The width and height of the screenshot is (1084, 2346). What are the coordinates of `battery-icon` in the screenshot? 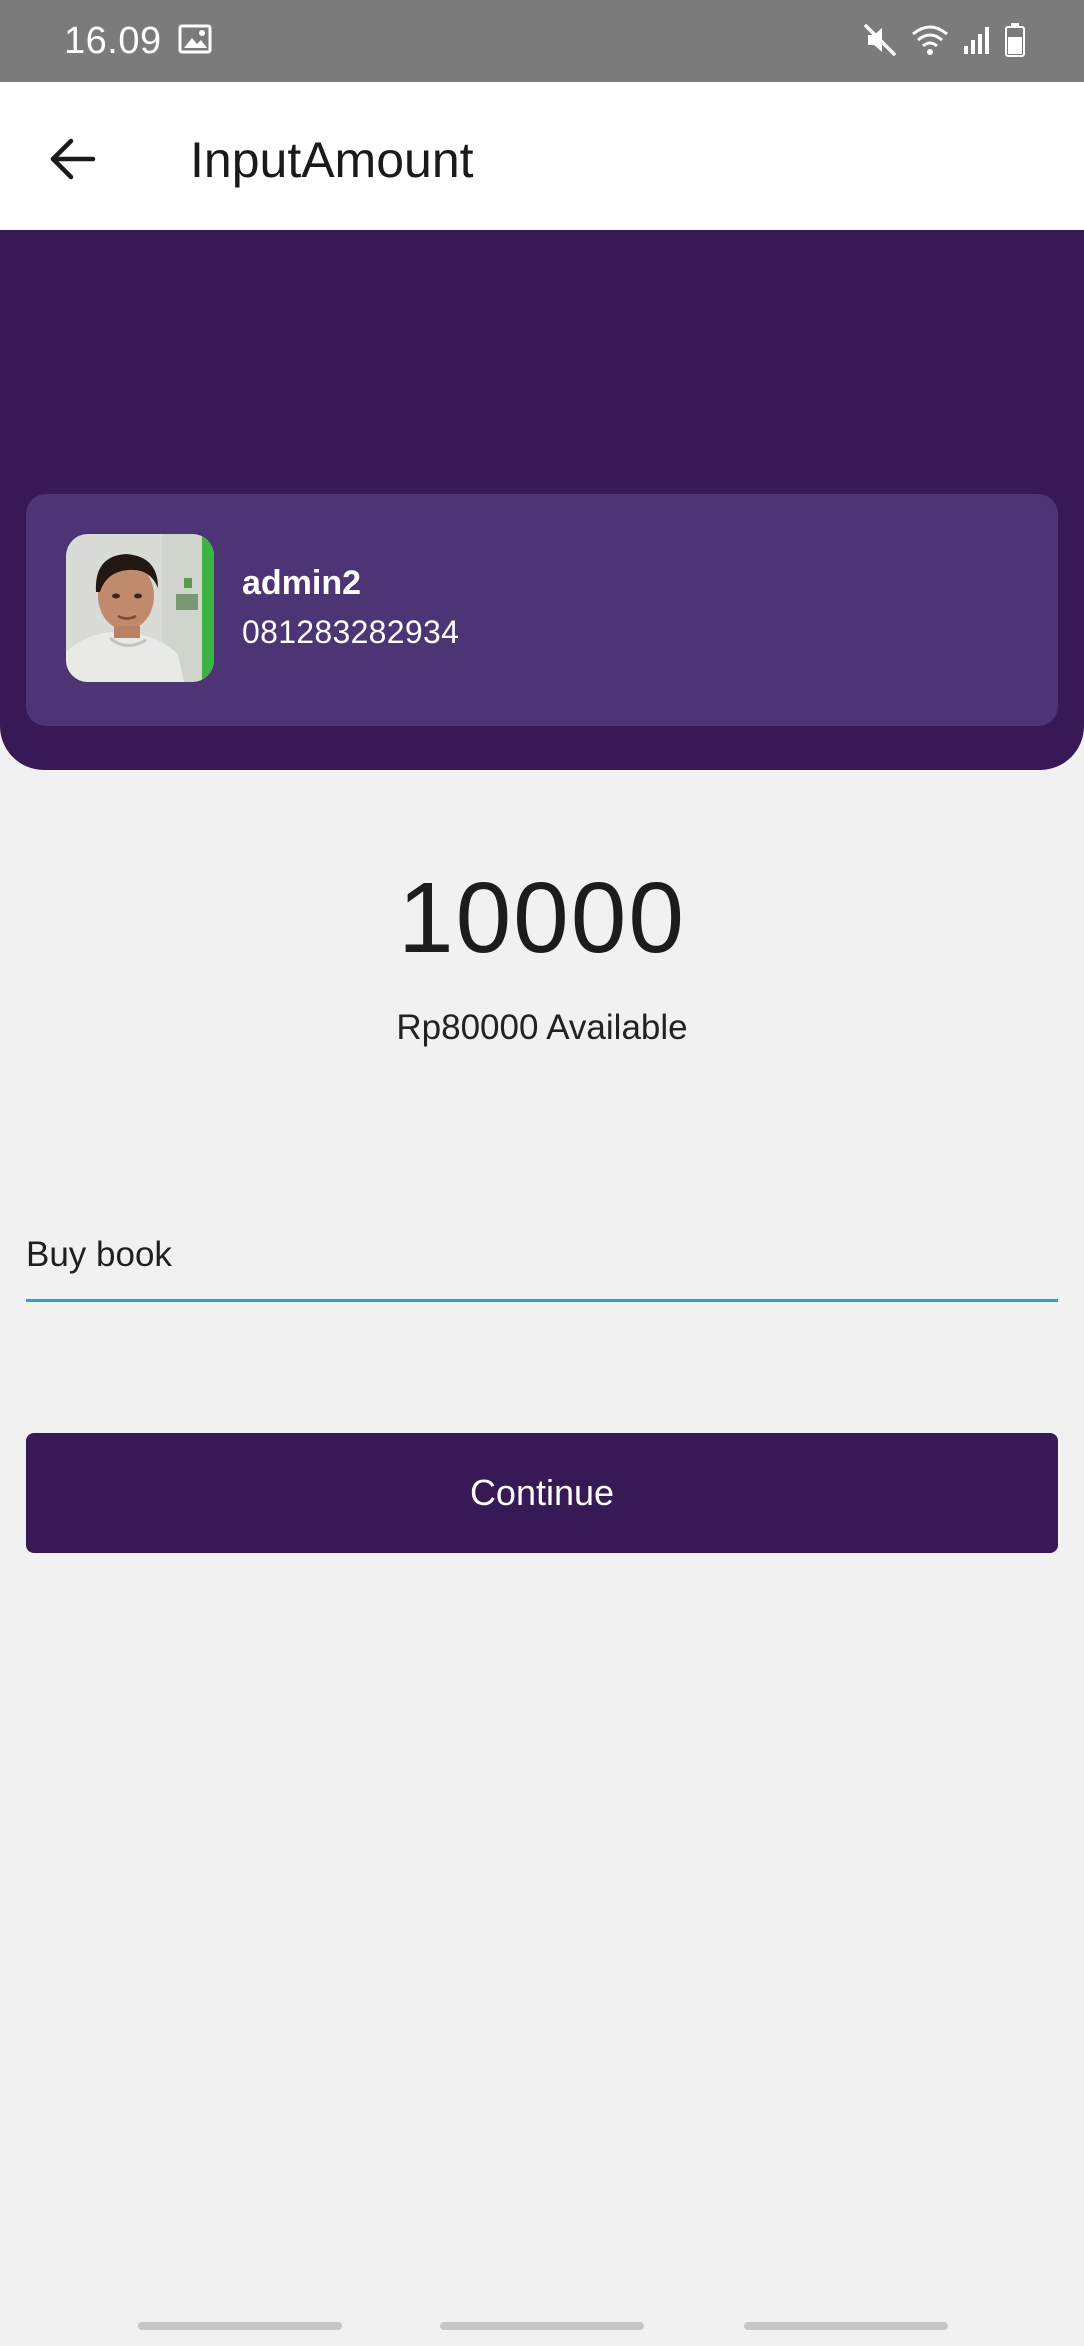 It's located at (1015, 40).